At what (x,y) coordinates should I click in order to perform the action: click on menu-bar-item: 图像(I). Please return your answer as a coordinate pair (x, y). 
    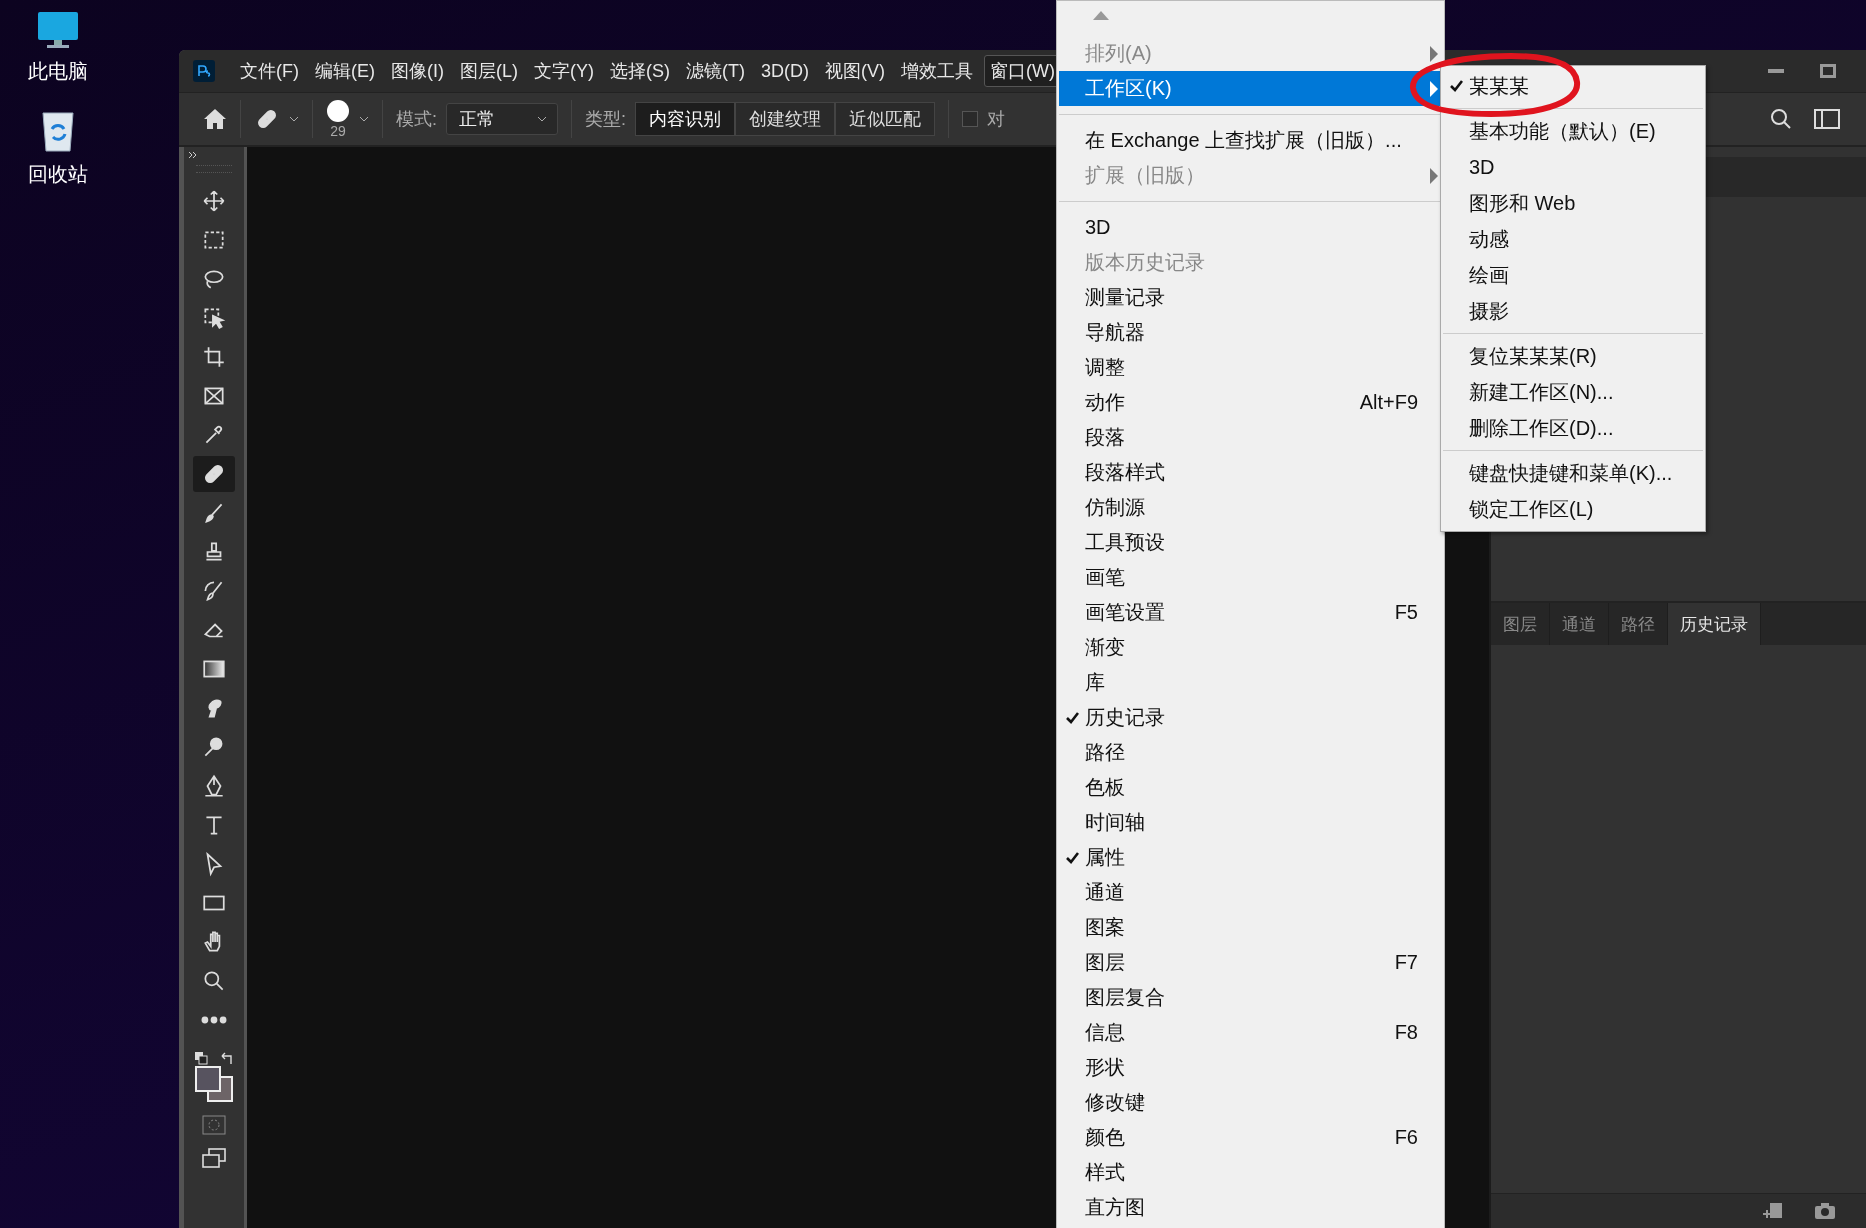
    Looking at the image, I should click on (417, 71).